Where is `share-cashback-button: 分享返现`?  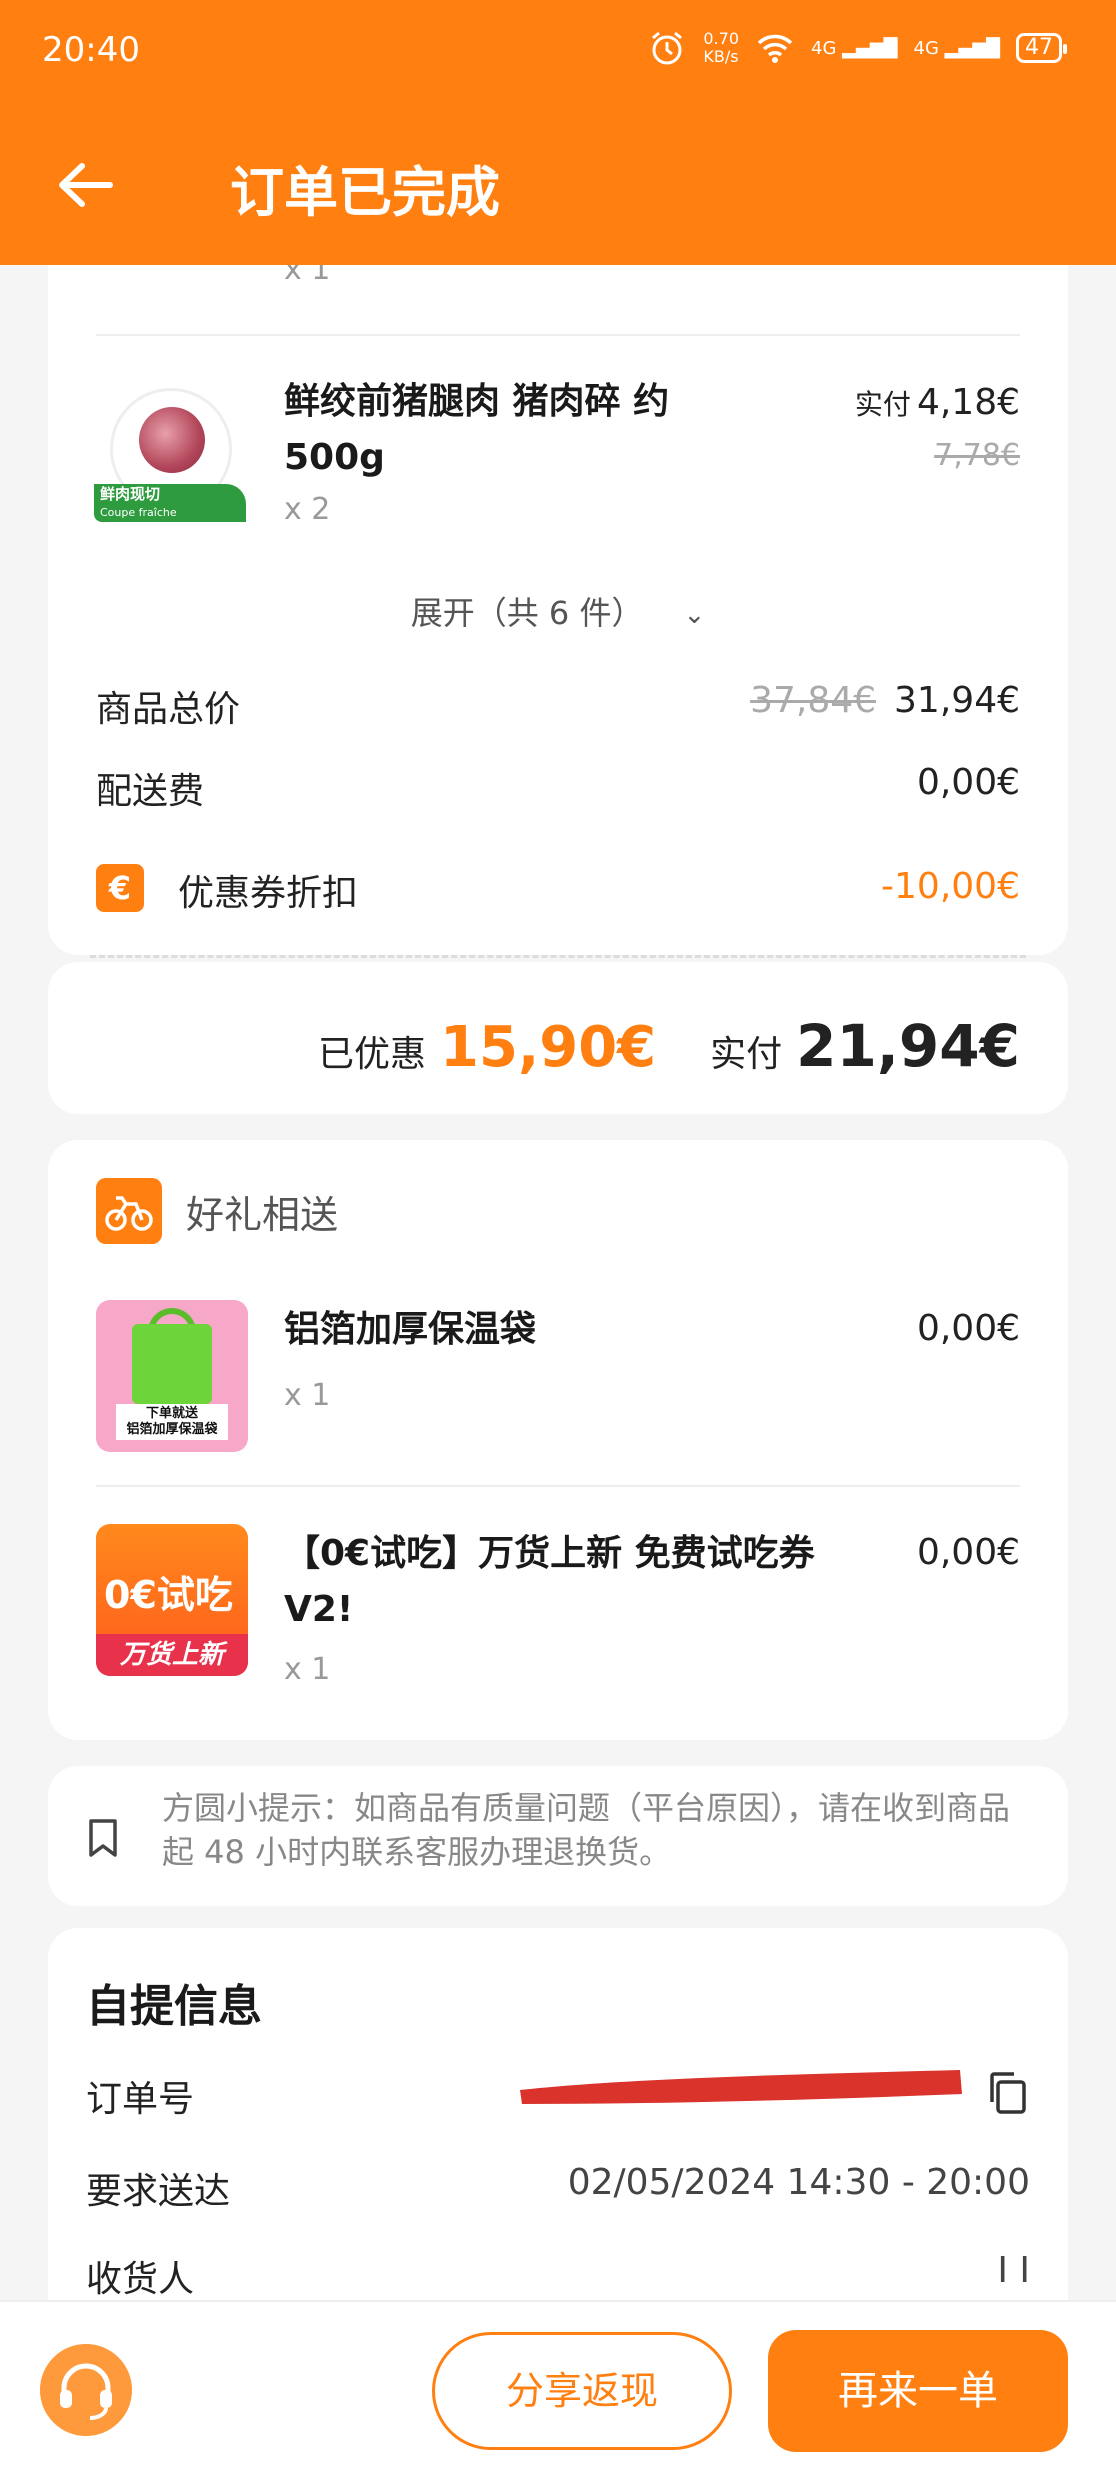 share-cashback-button: 分享返现 is located at coordinates (582, 2391).